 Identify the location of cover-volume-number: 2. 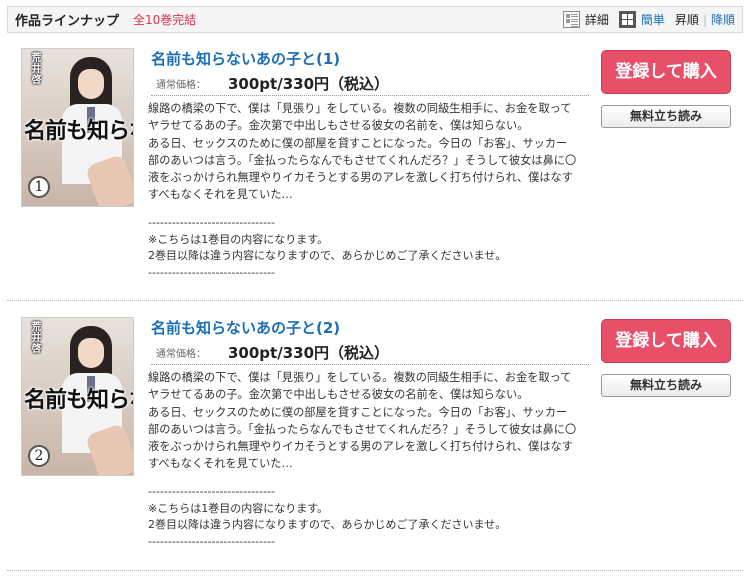
(39, 456).